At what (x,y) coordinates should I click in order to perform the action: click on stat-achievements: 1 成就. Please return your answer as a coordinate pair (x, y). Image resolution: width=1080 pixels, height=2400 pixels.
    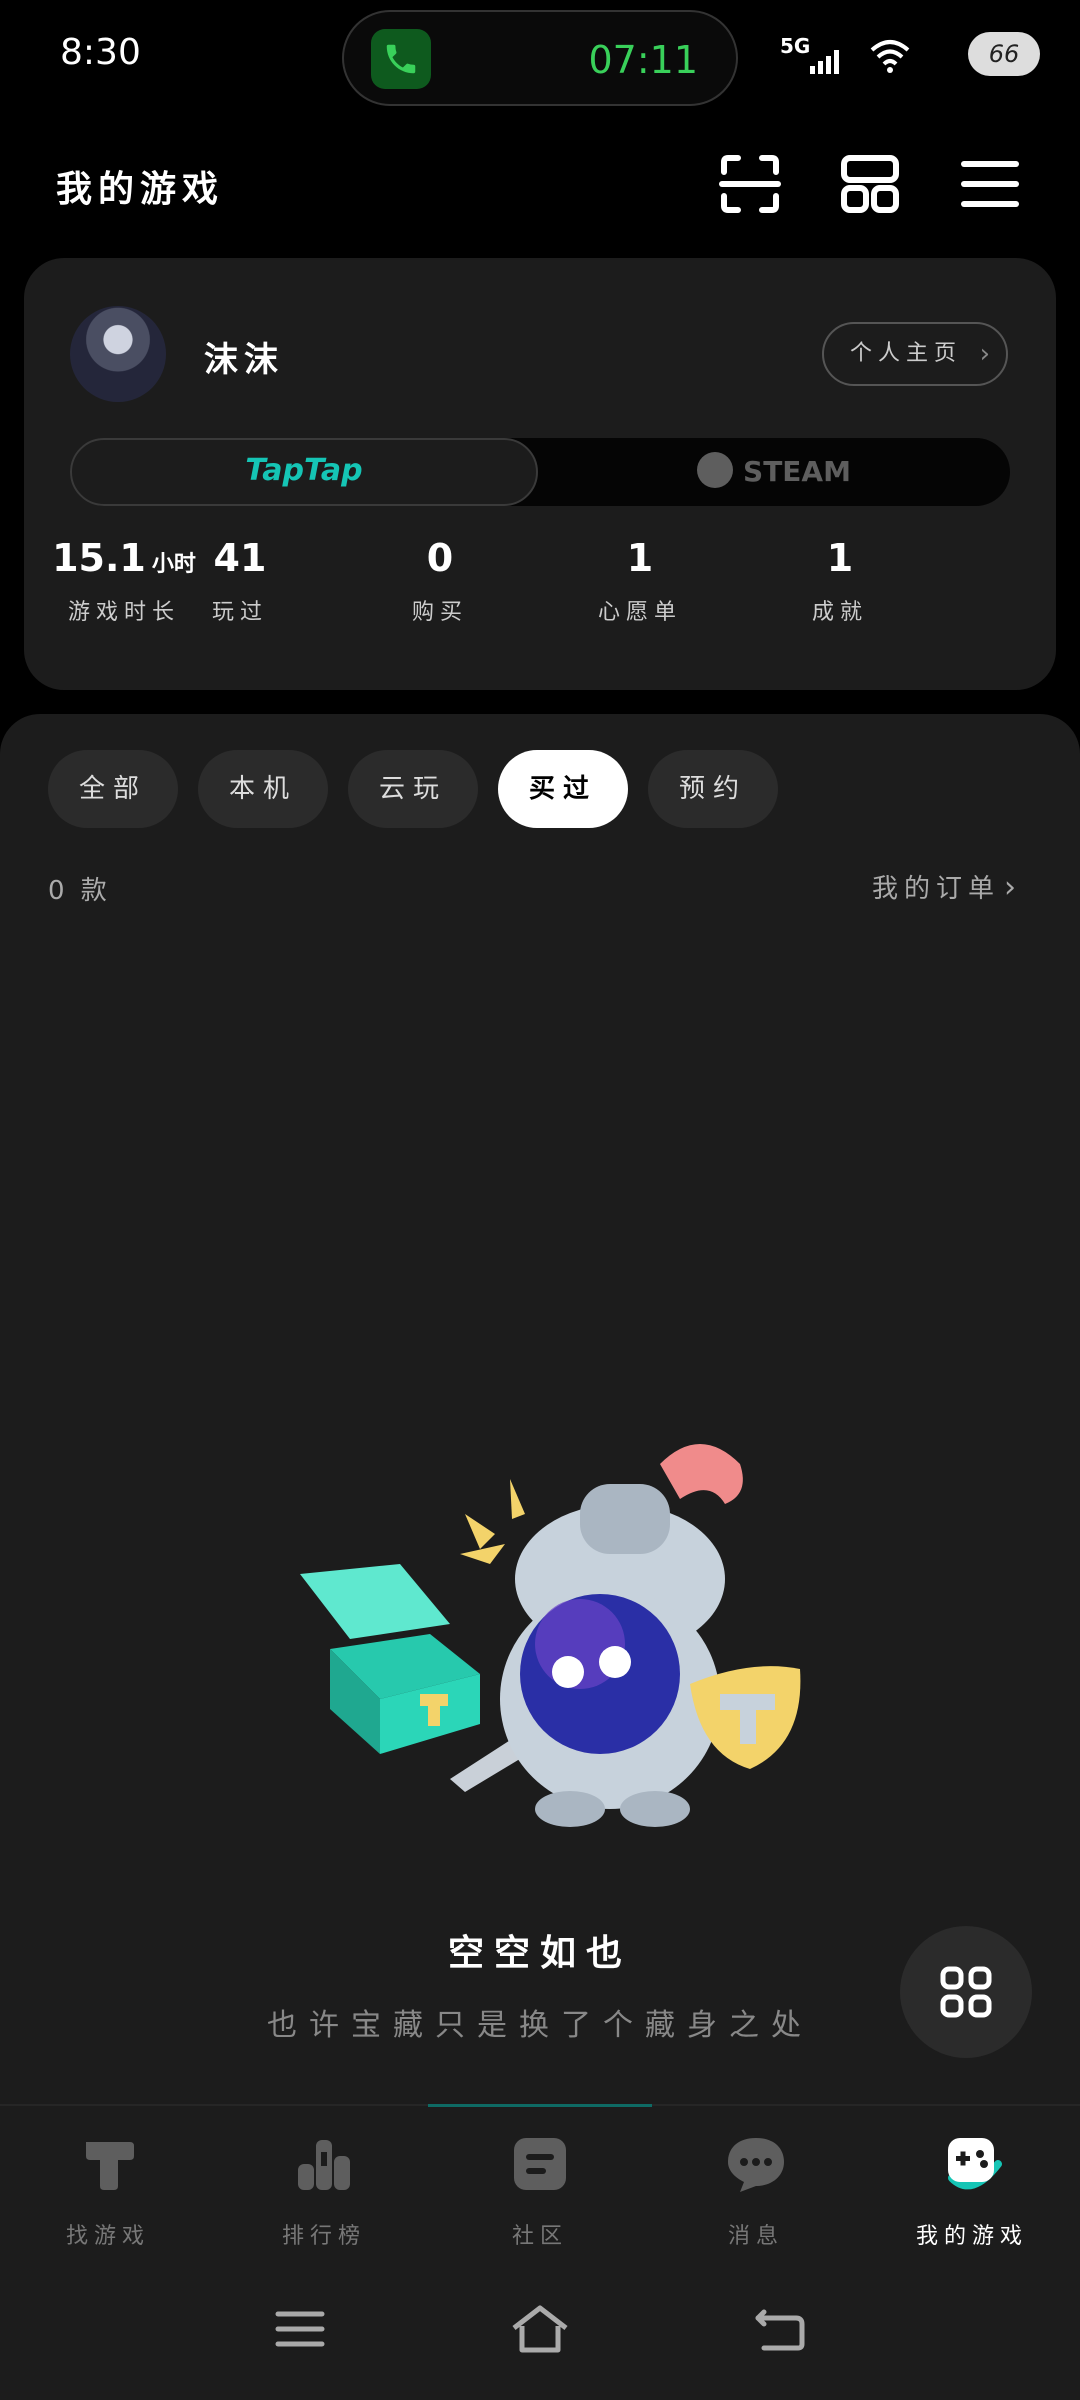
    Looking at the image, I should click on (840, 581).